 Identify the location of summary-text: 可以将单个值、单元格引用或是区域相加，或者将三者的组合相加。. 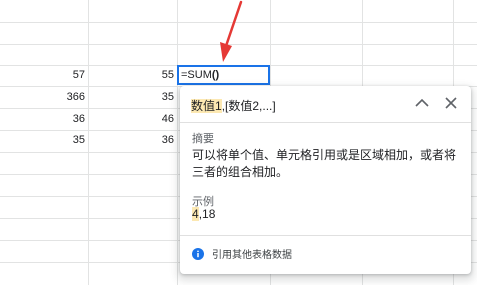
(324, 163).